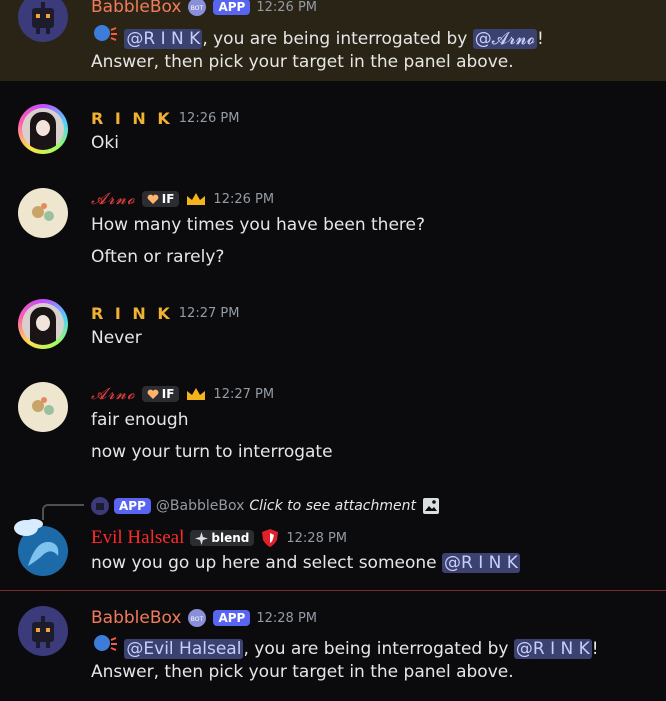  I want to click on new-messages-divider, so click(333, 590).